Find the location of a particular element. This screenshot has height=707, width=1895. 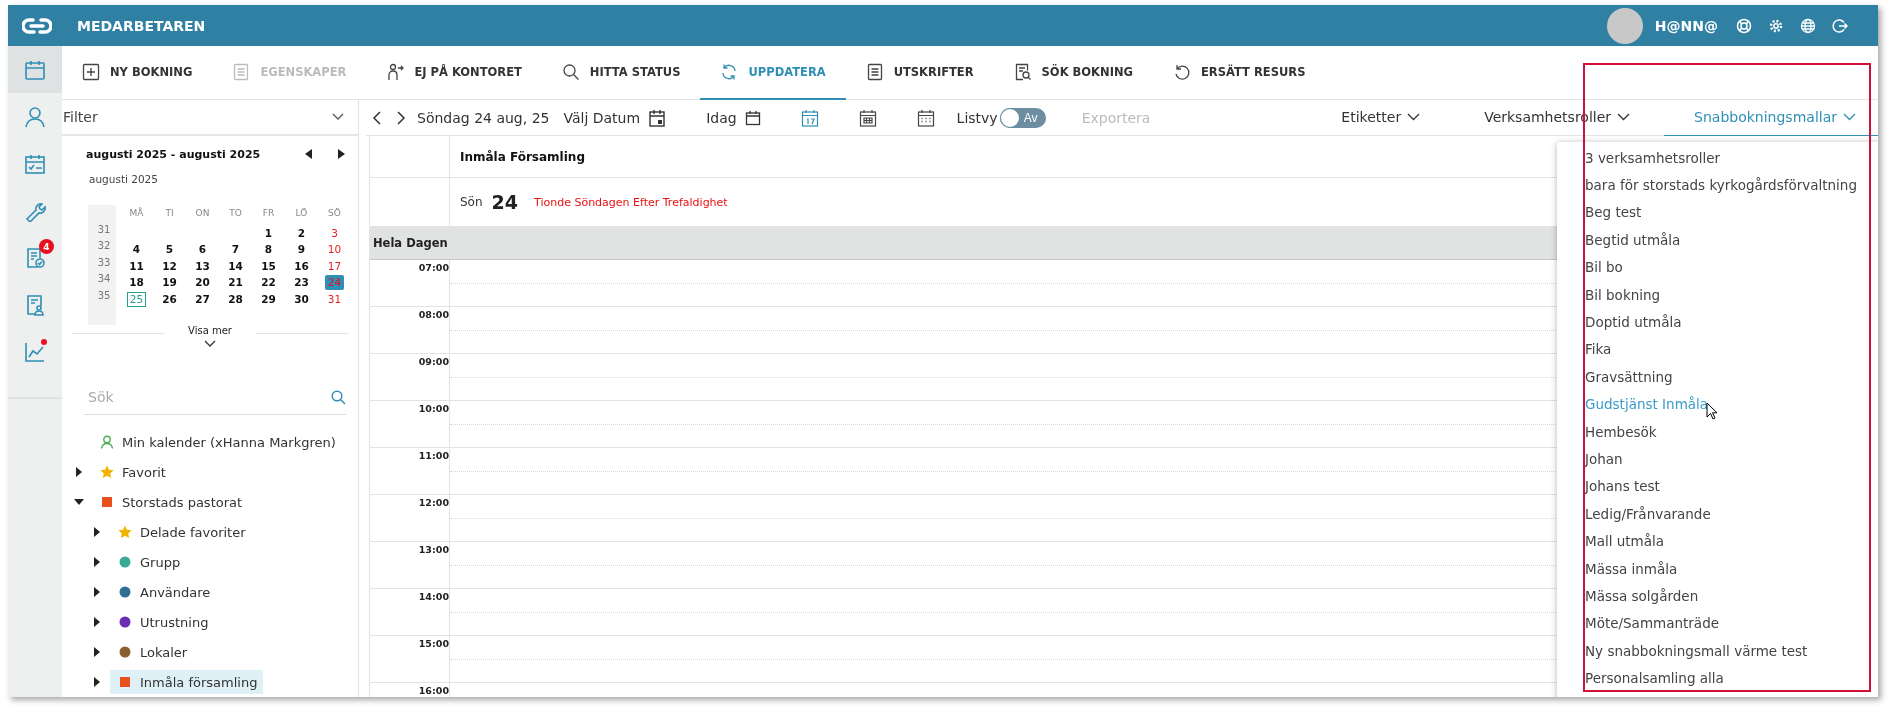

filter-dropdown: Snabbokningsmallar is located at coordinates (1771, 117).